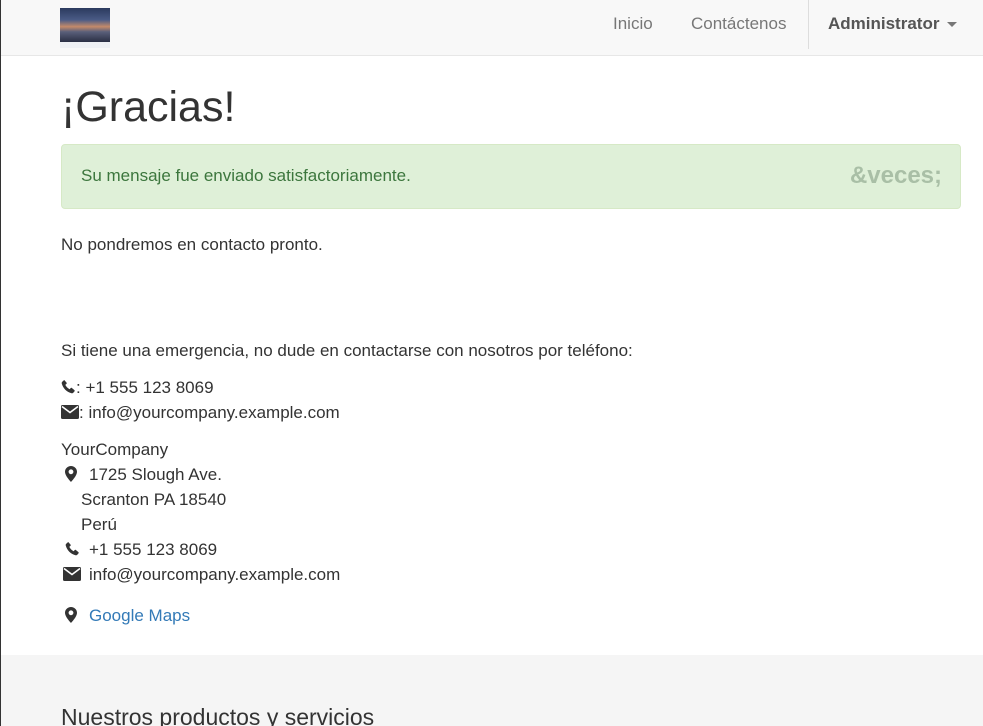 Image resolution: width=983 pixels, height=726 pixels. I want to click on company-street: 1725 Slough Ave., so click(143, 475).